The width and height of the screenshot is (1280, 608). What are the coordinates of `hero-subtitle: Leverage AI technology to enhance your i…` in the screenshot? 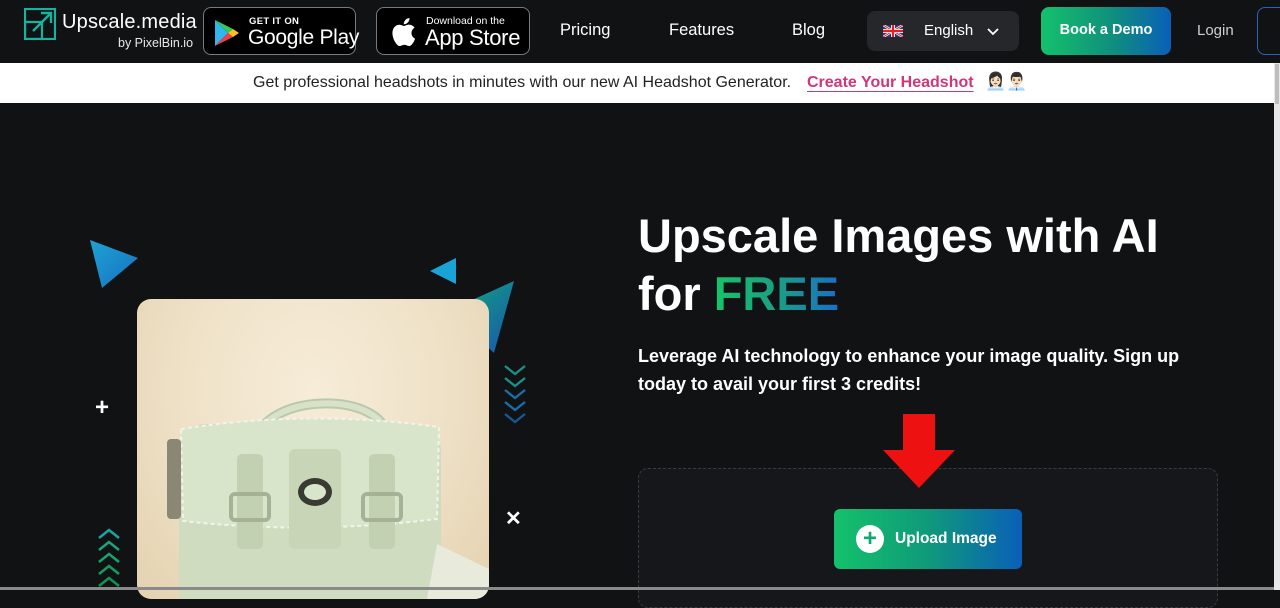 It's located at (909, 370).